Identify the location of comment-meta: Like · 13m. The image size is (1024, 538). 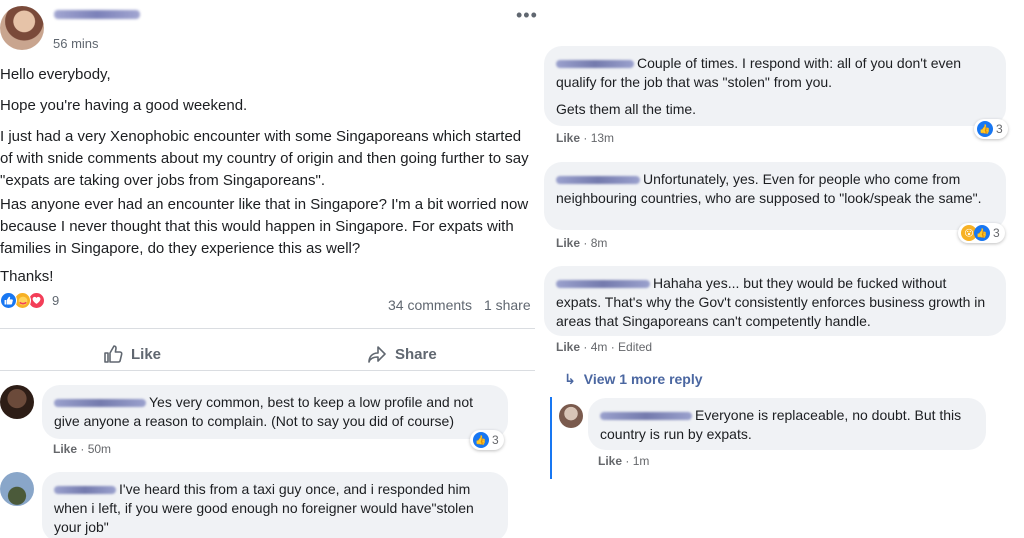
(585, 138).